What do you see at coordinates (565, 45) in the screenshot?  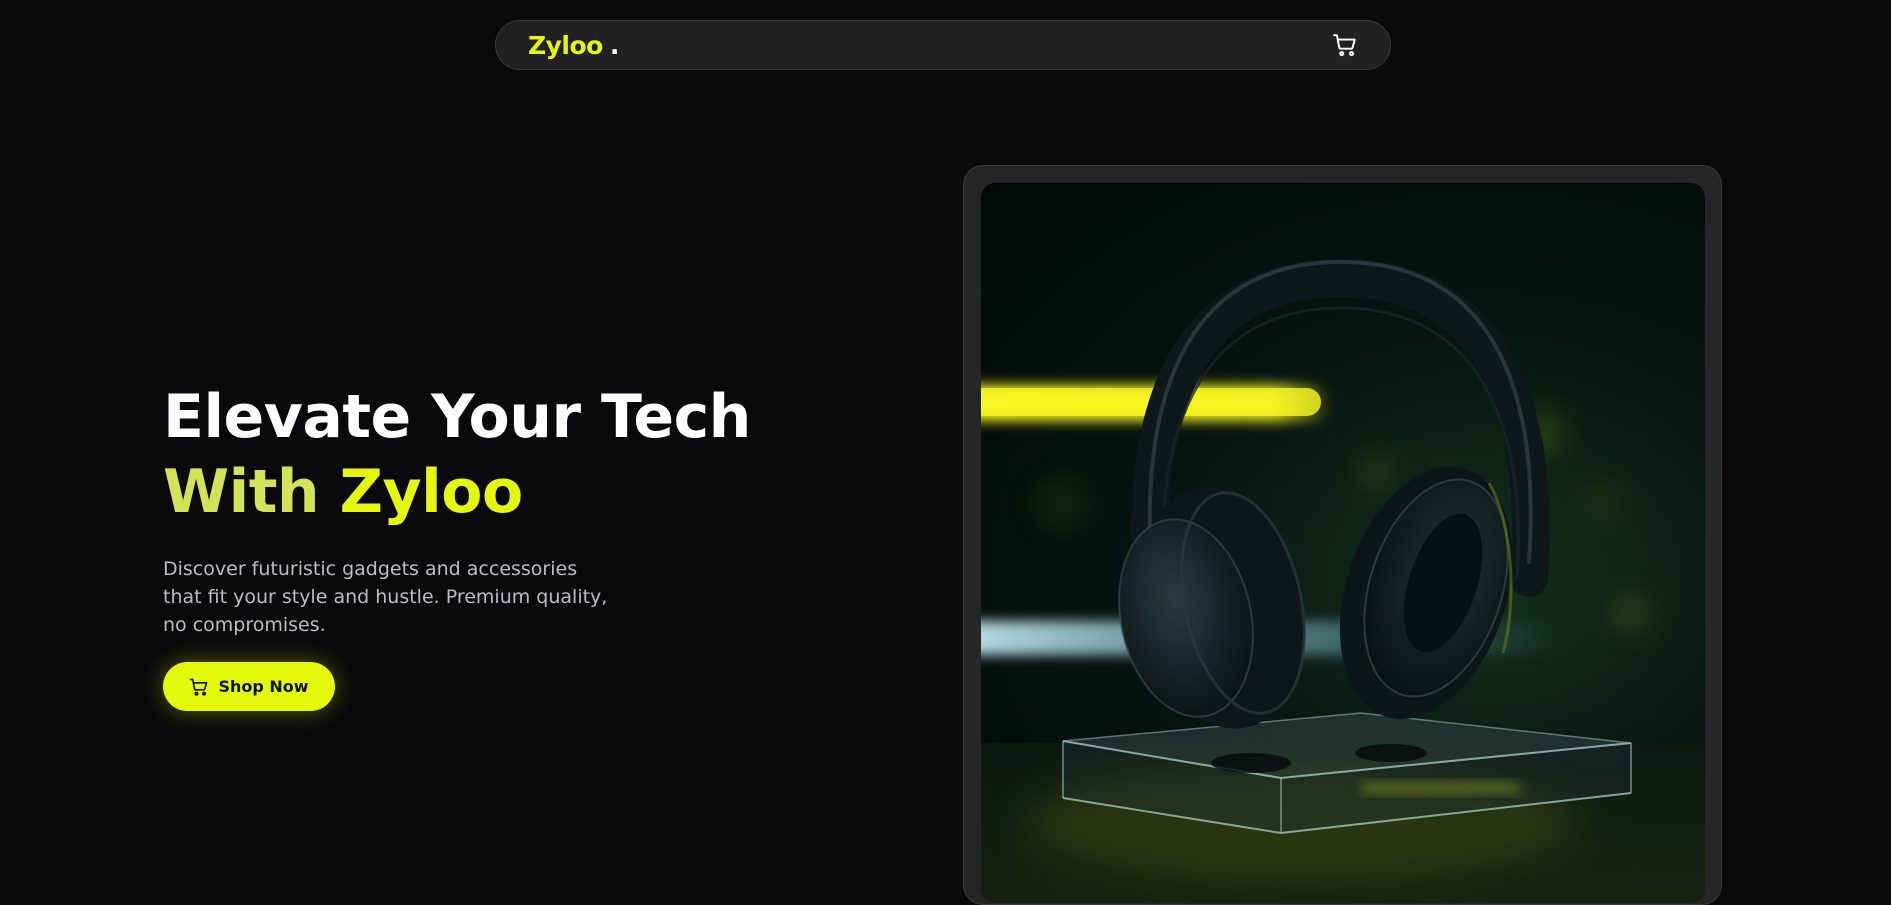 I see `logo-text: Zyloo` at bounding box center [565, 45].